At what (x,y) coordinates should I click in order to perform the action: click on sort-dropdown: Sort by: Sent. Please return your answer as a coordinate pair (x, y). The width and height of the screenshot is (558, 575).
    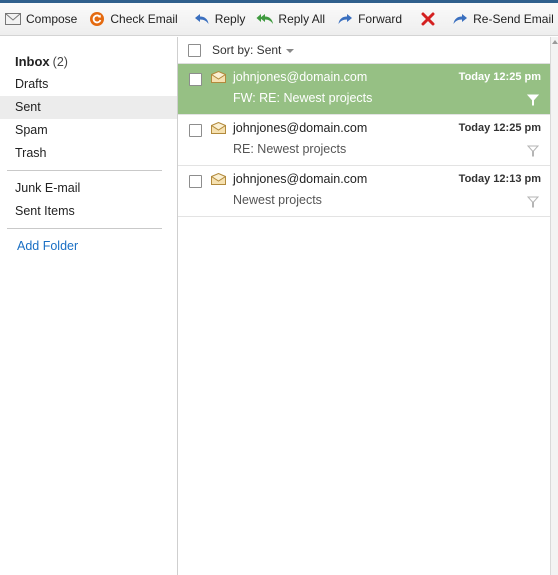
    Looking at the image, I should click on (253, 50).